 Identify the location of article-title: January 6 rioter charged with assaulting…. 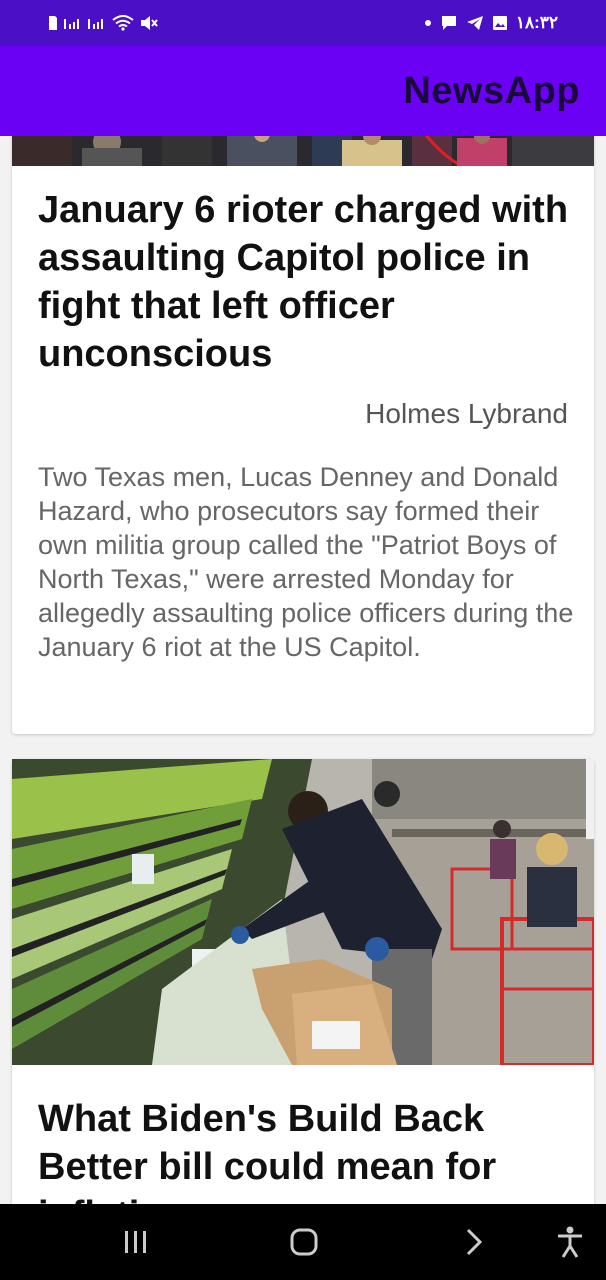
(308, 282).